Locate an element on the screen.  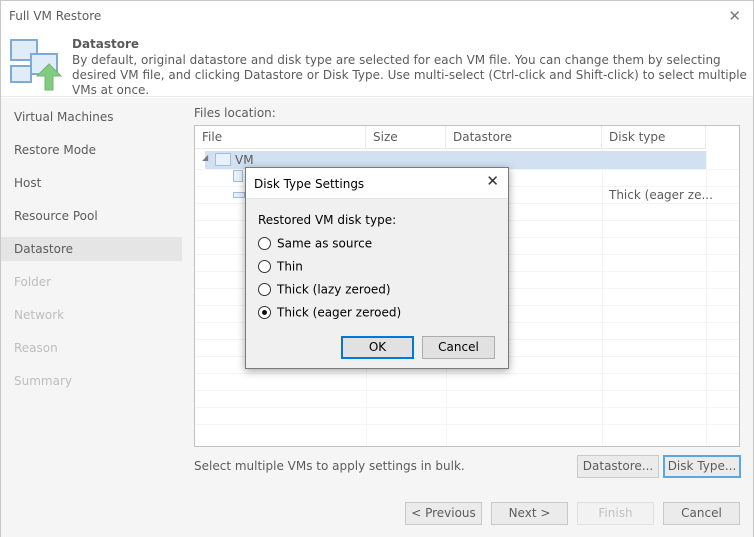
radio-label: Same as source is located at coordinates (325, 243).